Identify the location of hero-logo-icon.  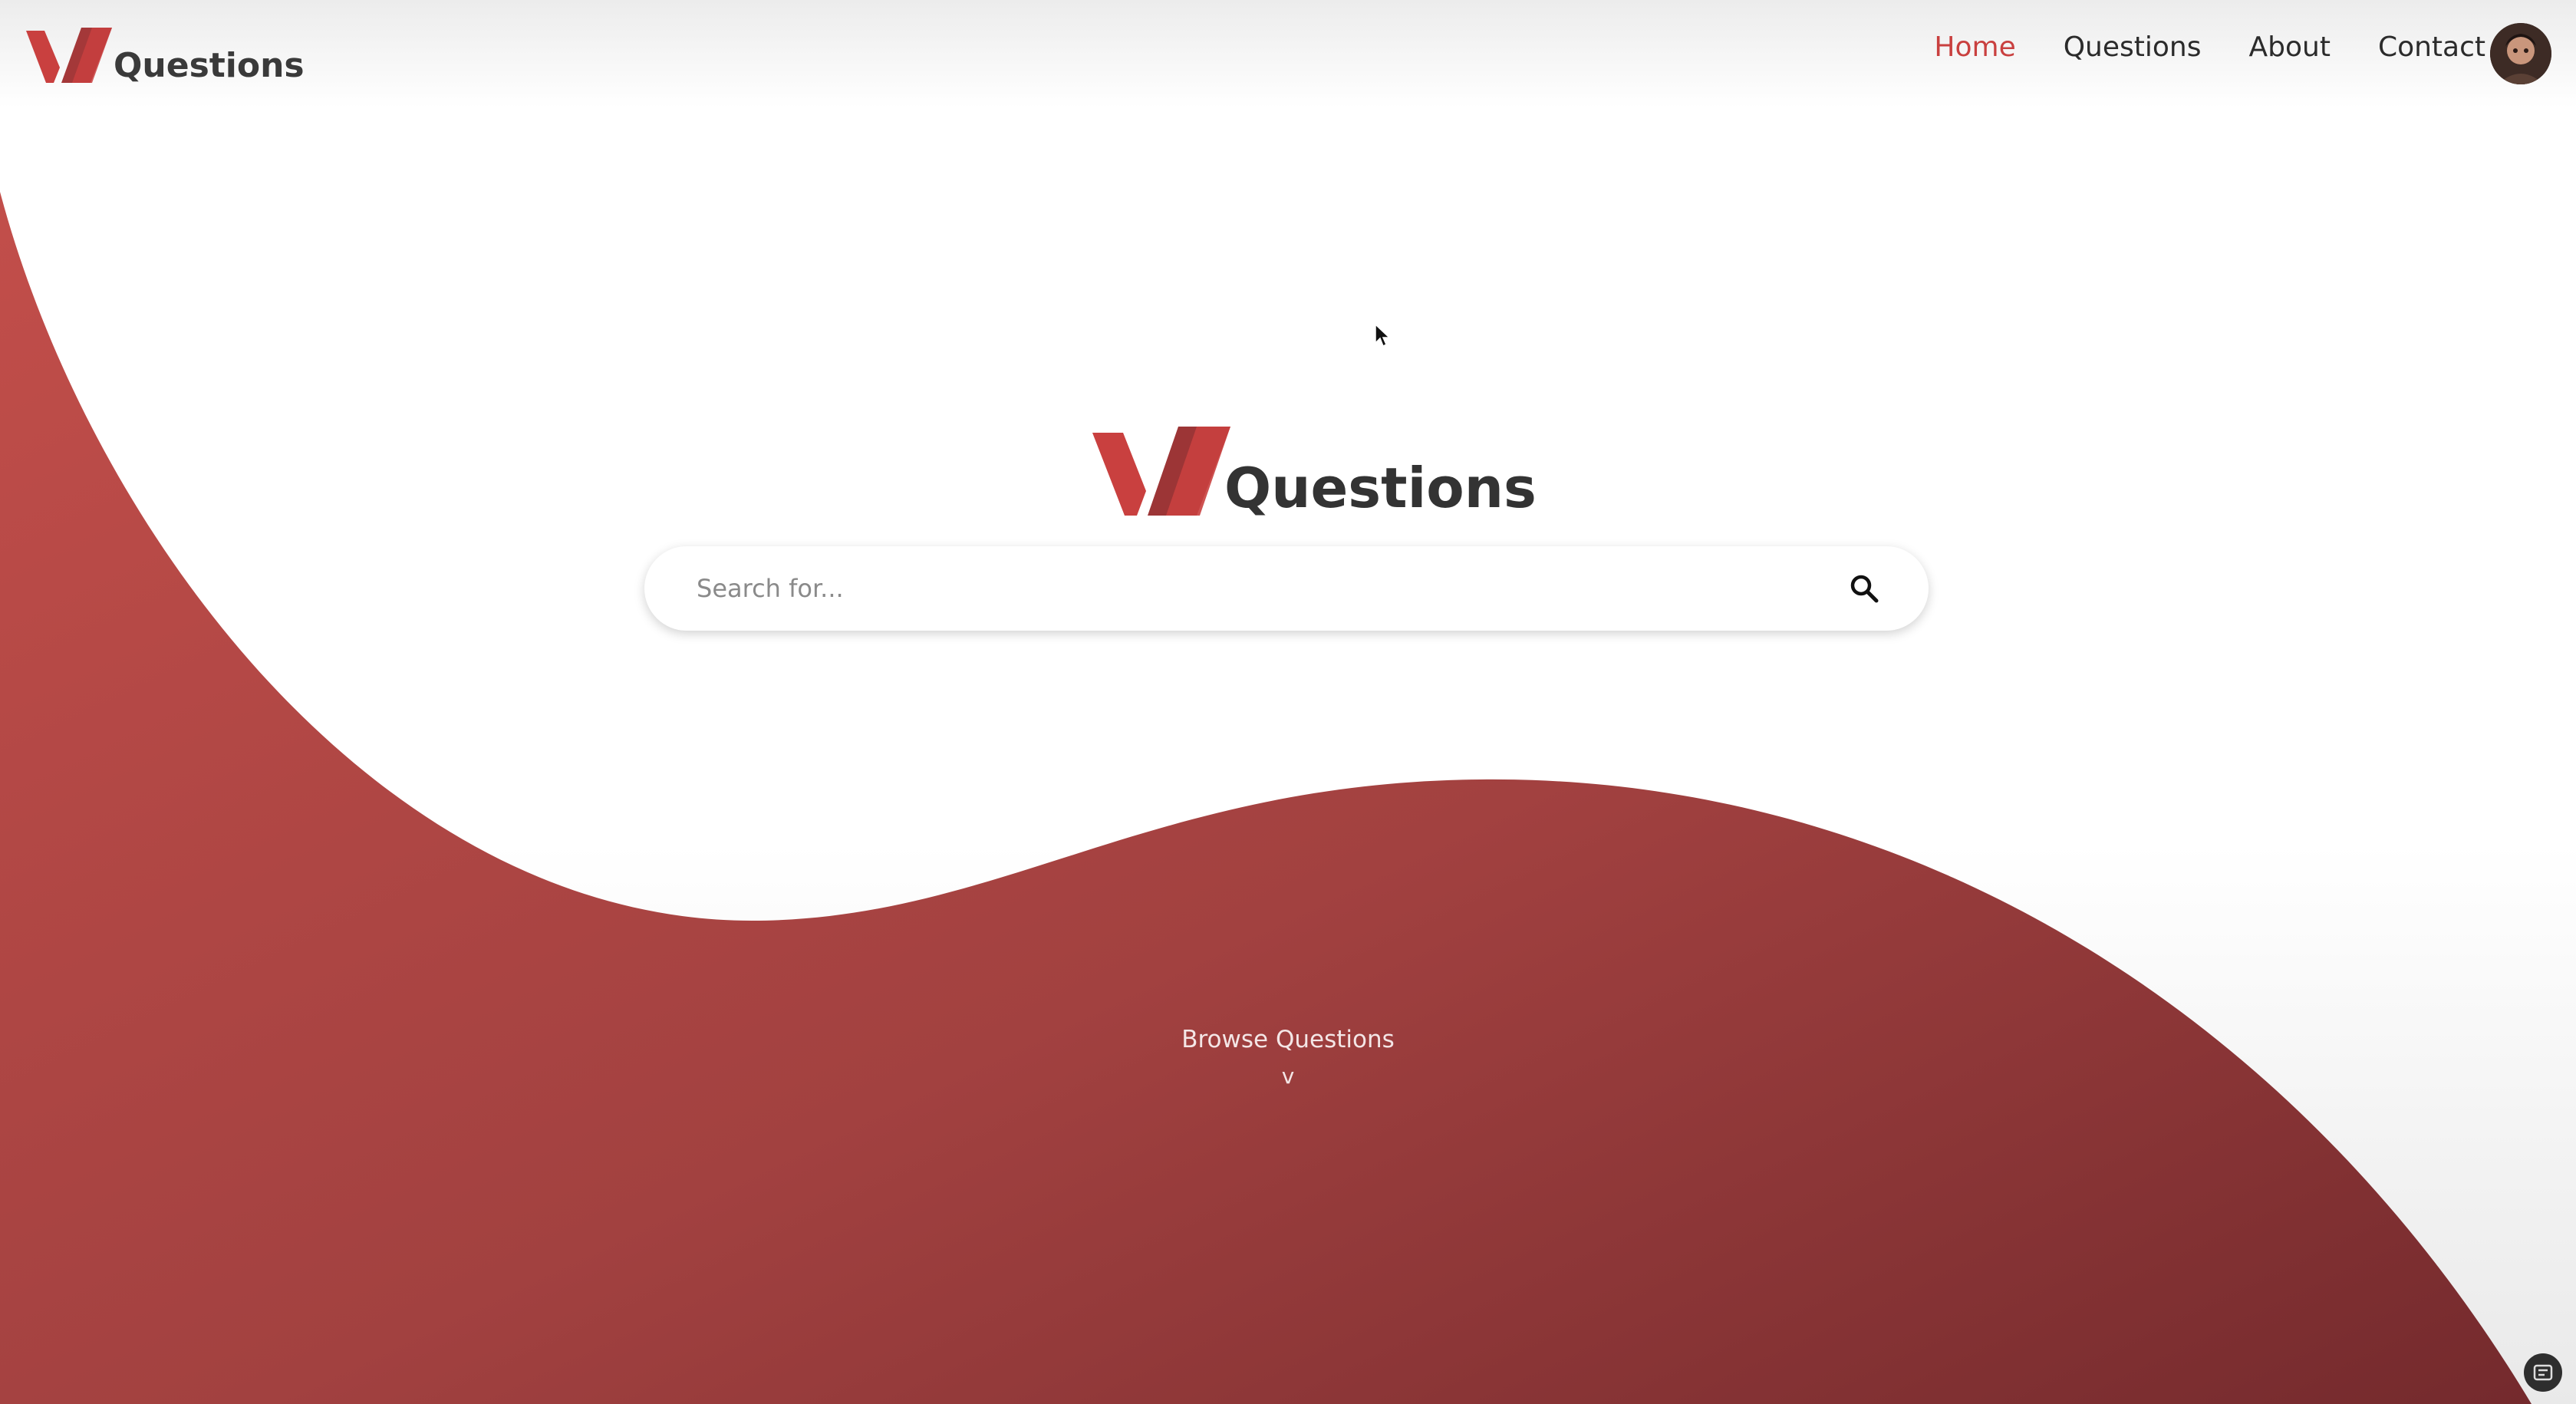
(1161, 471).